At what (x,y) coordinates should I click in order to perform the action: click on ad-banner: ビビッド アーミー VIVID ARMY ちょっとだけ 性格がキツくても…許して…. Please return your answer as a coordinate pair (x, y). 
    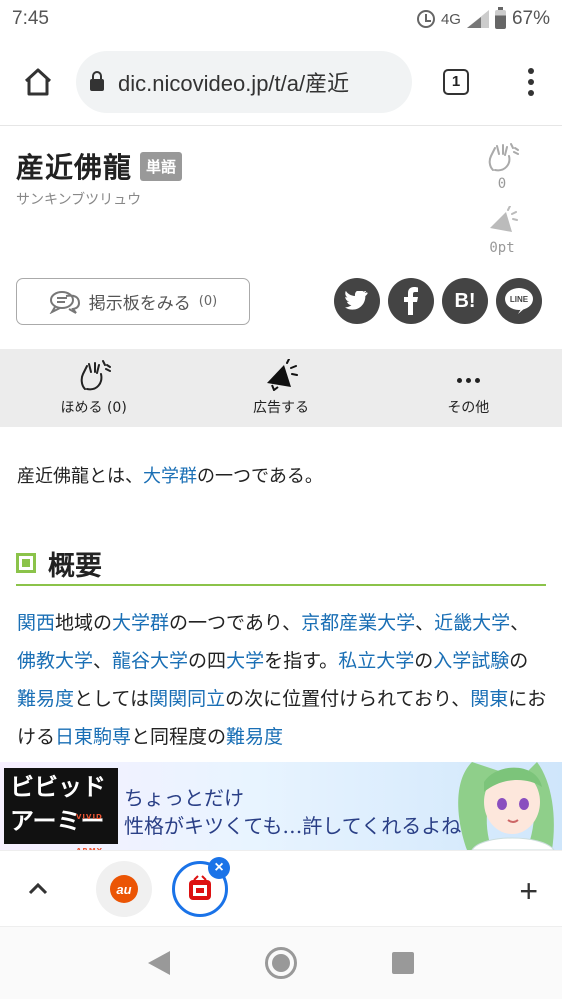
    Looking at the image, I should click on (281, 806).